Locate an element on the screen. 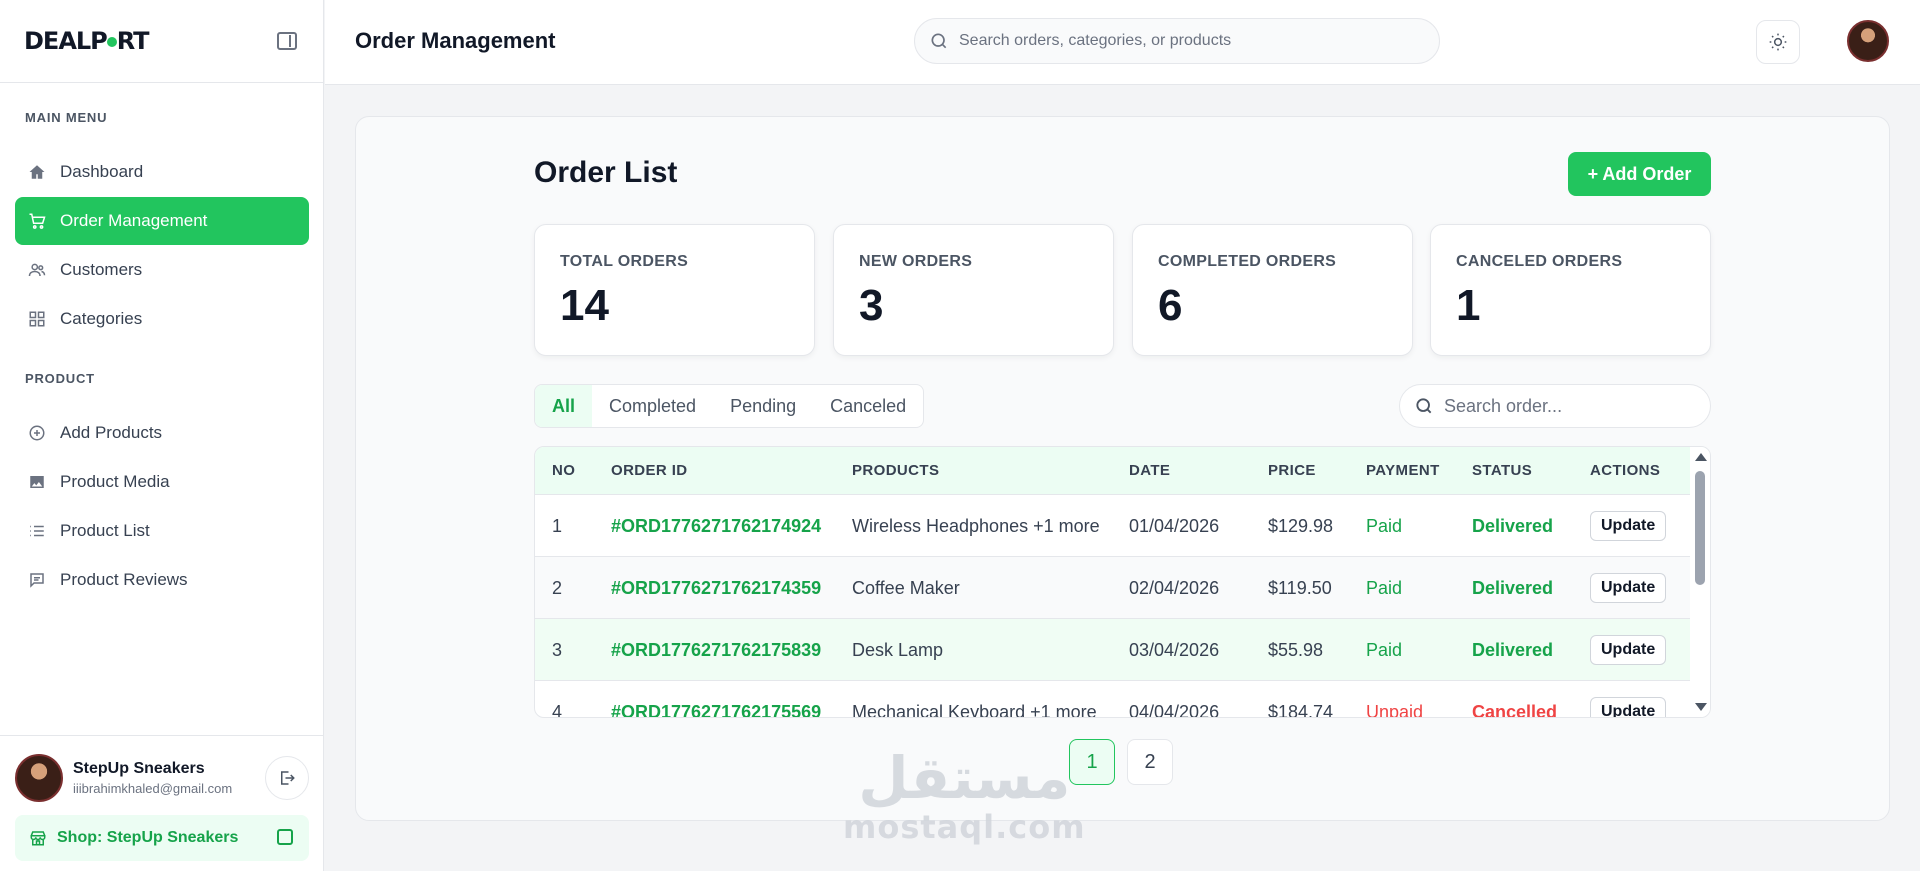  cell-price: $55.98 is located at coordinates (1296, 649).